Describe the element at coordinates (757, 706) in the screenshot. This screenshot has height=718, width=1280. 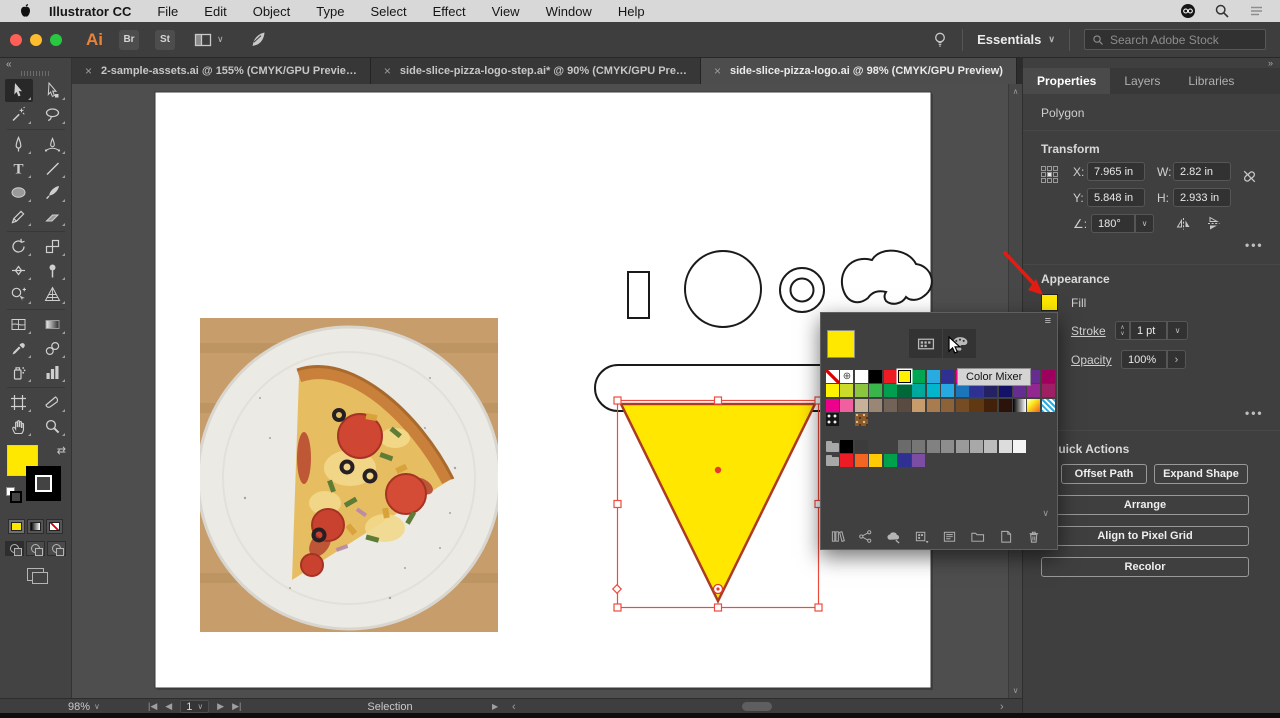
I see `horizontal-scrollbar-thumb` at that location.